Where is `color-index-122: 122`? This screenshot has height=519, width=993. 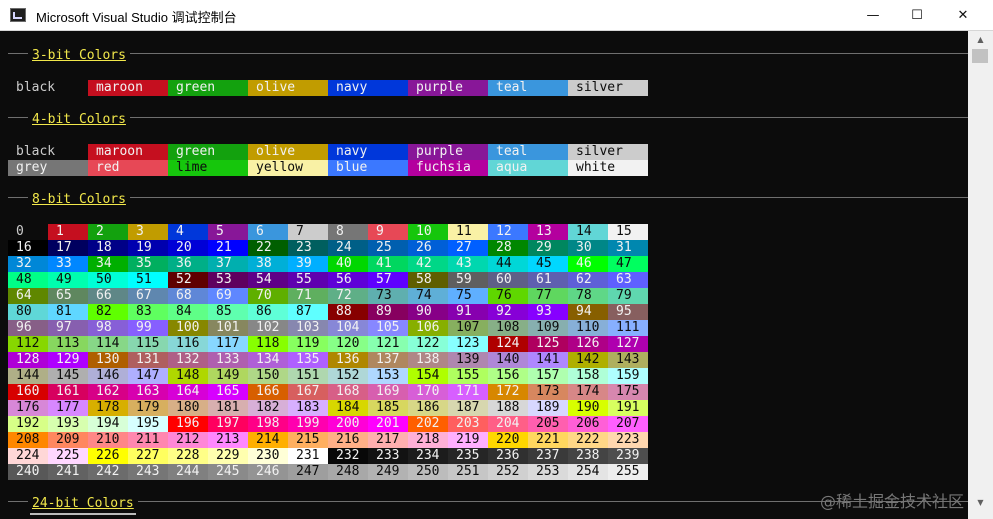 color-index-122: 122 is located at coordinates (428, 344).